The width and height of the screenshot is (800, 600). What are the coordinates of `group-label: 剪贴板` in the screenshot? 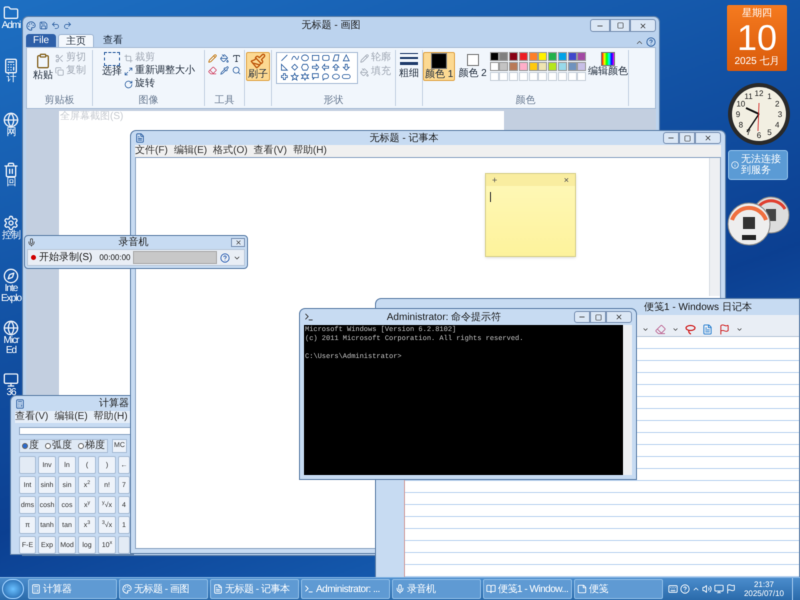 It's located at (60, 100).